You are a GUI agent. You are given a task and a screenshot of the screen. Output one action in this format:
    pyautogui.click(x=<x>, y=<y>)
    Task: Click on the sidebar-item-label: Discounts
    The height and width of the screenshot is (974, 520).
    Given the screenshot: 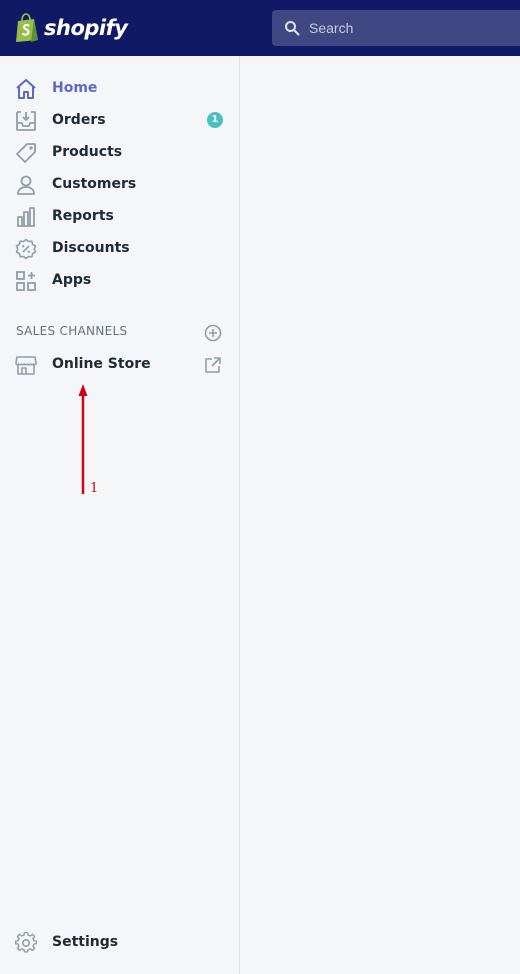 What is the action you would take?
    pyautogui.click(x=91, y=248)
    